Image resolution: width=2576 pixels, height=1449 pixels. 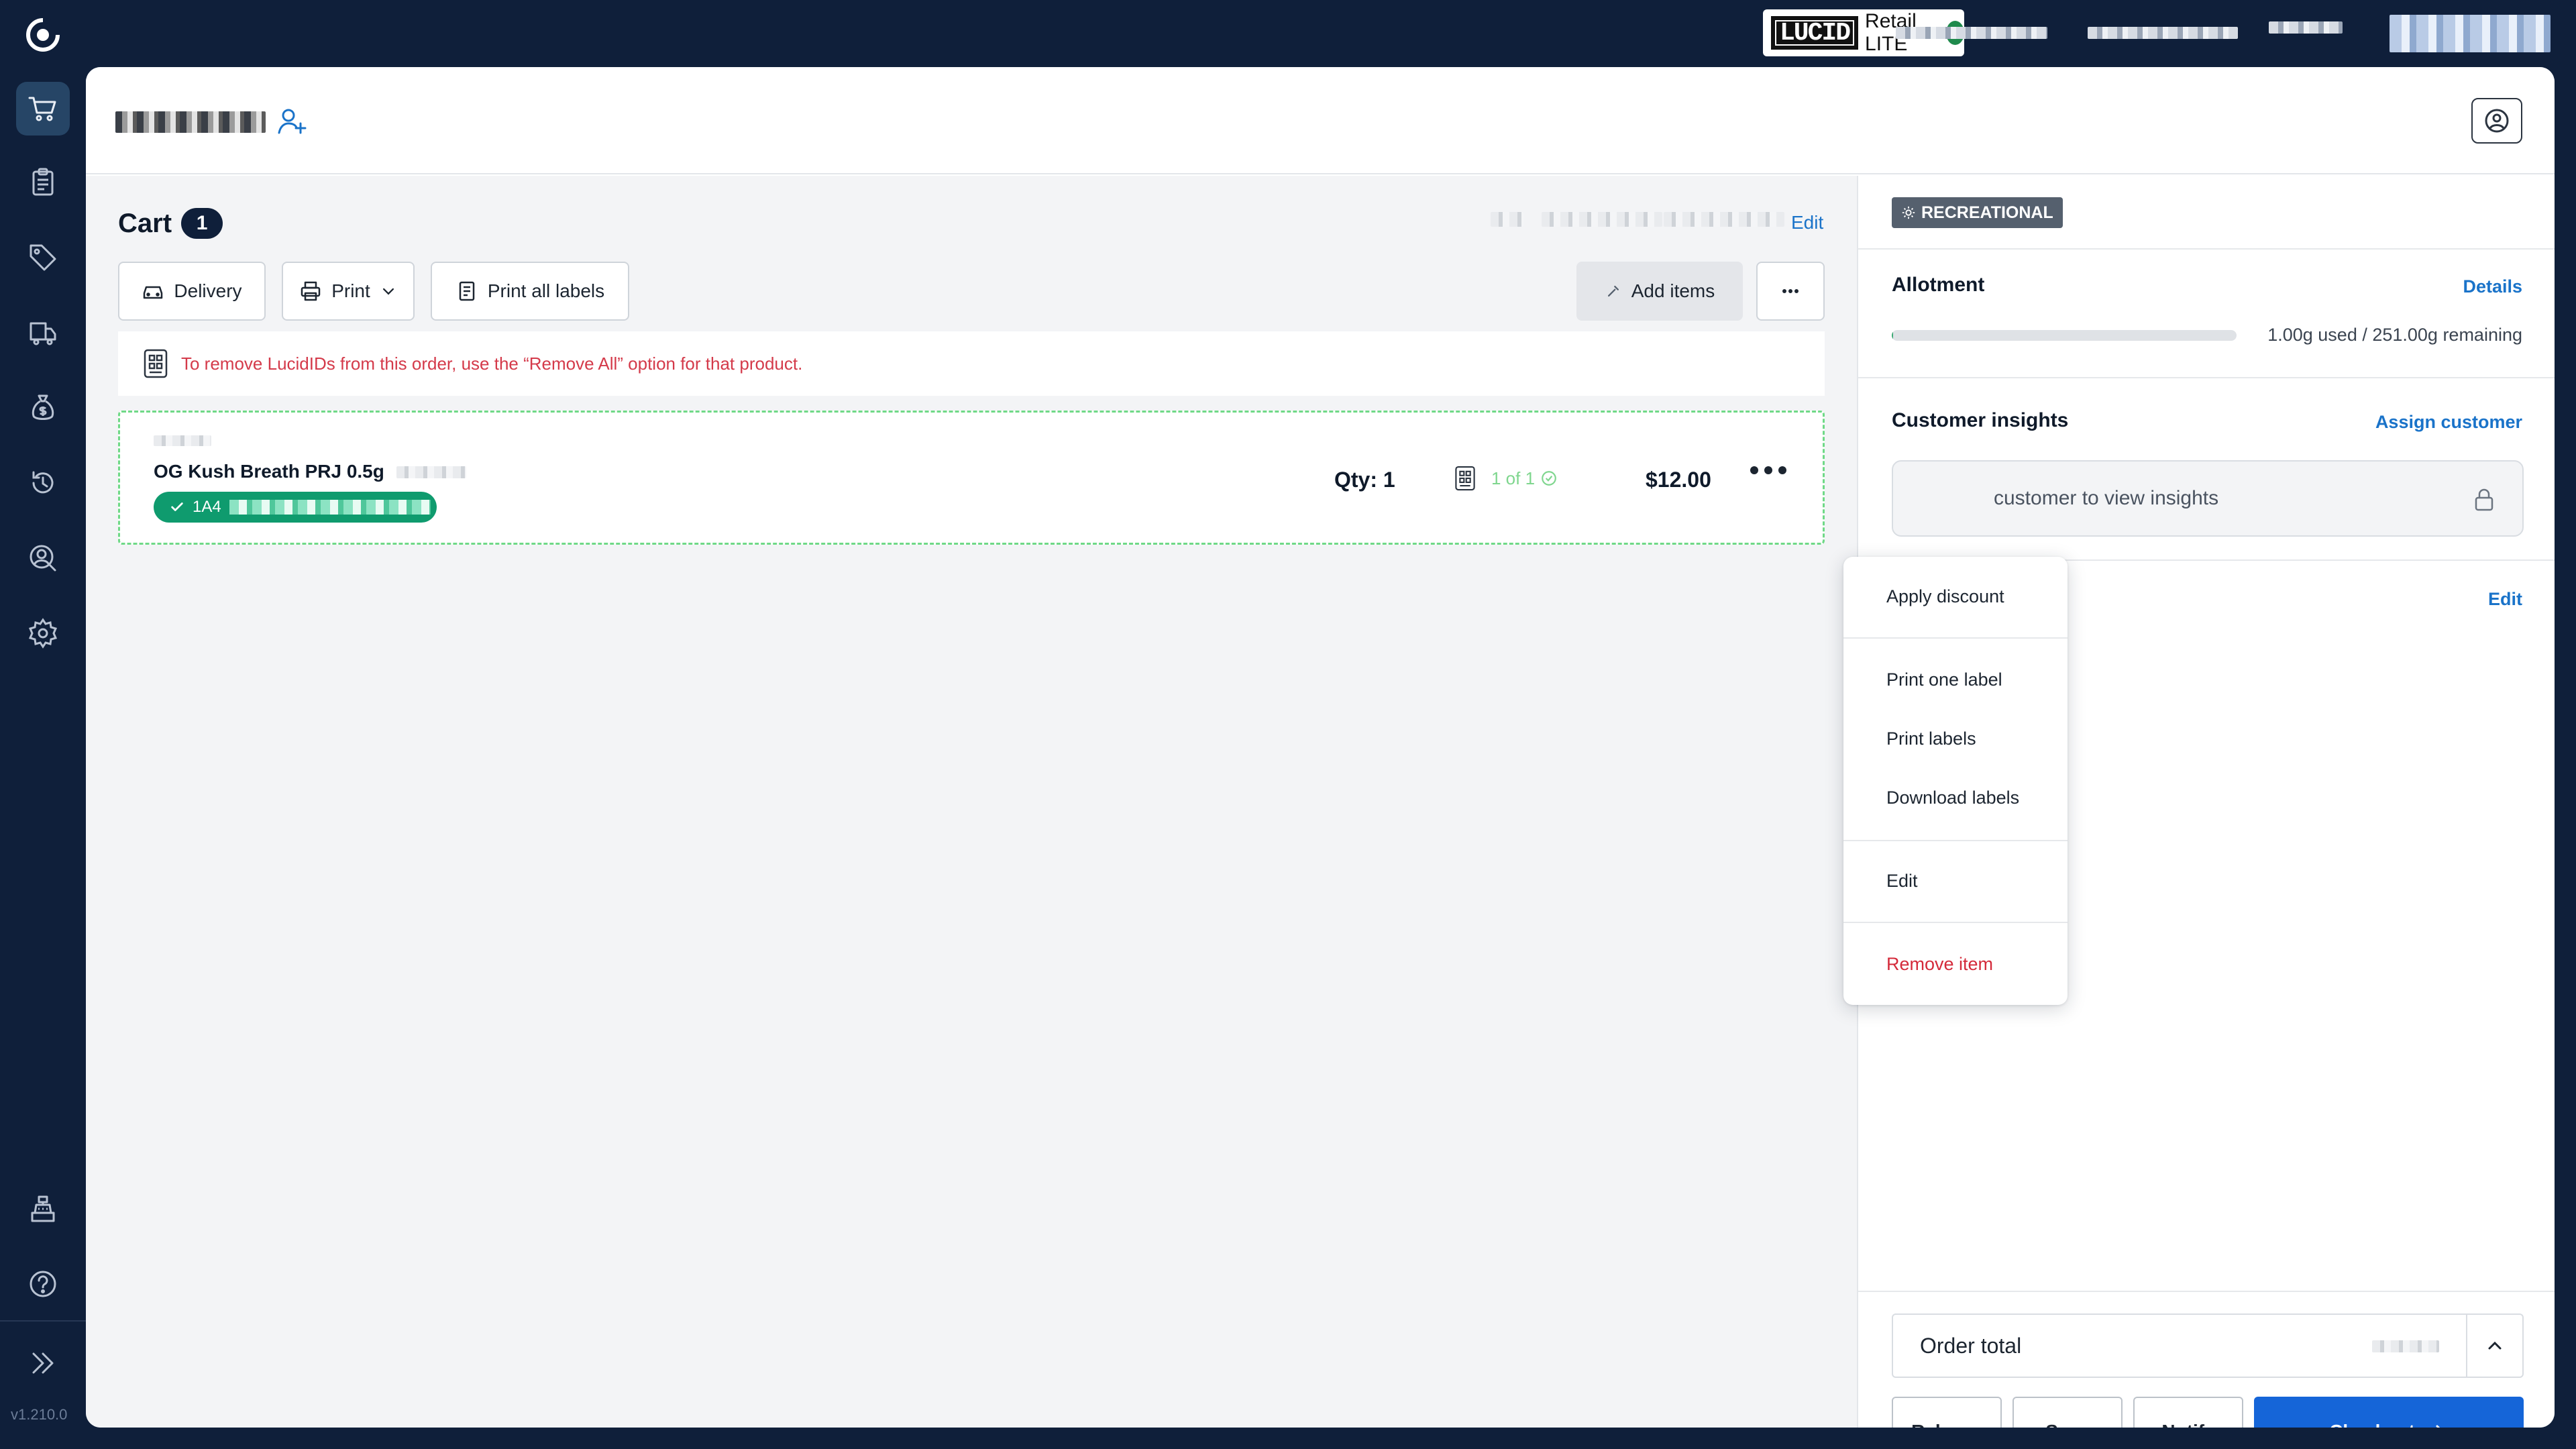 I want to click on history-icon, so click(x=43, y=482).